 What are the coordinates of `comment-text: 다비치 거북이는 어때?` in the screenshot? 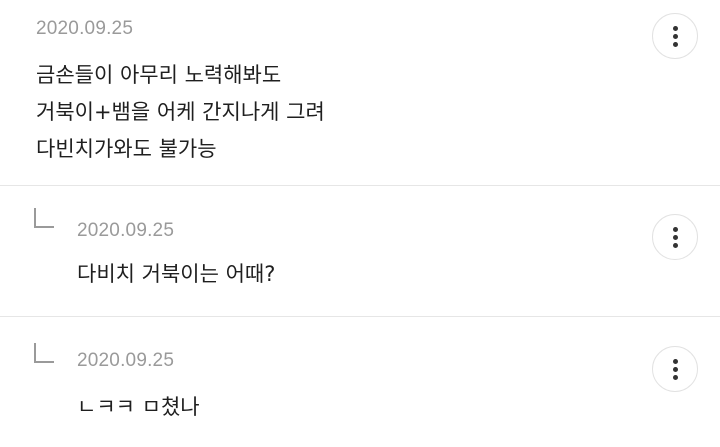 It's located at (176, 274).